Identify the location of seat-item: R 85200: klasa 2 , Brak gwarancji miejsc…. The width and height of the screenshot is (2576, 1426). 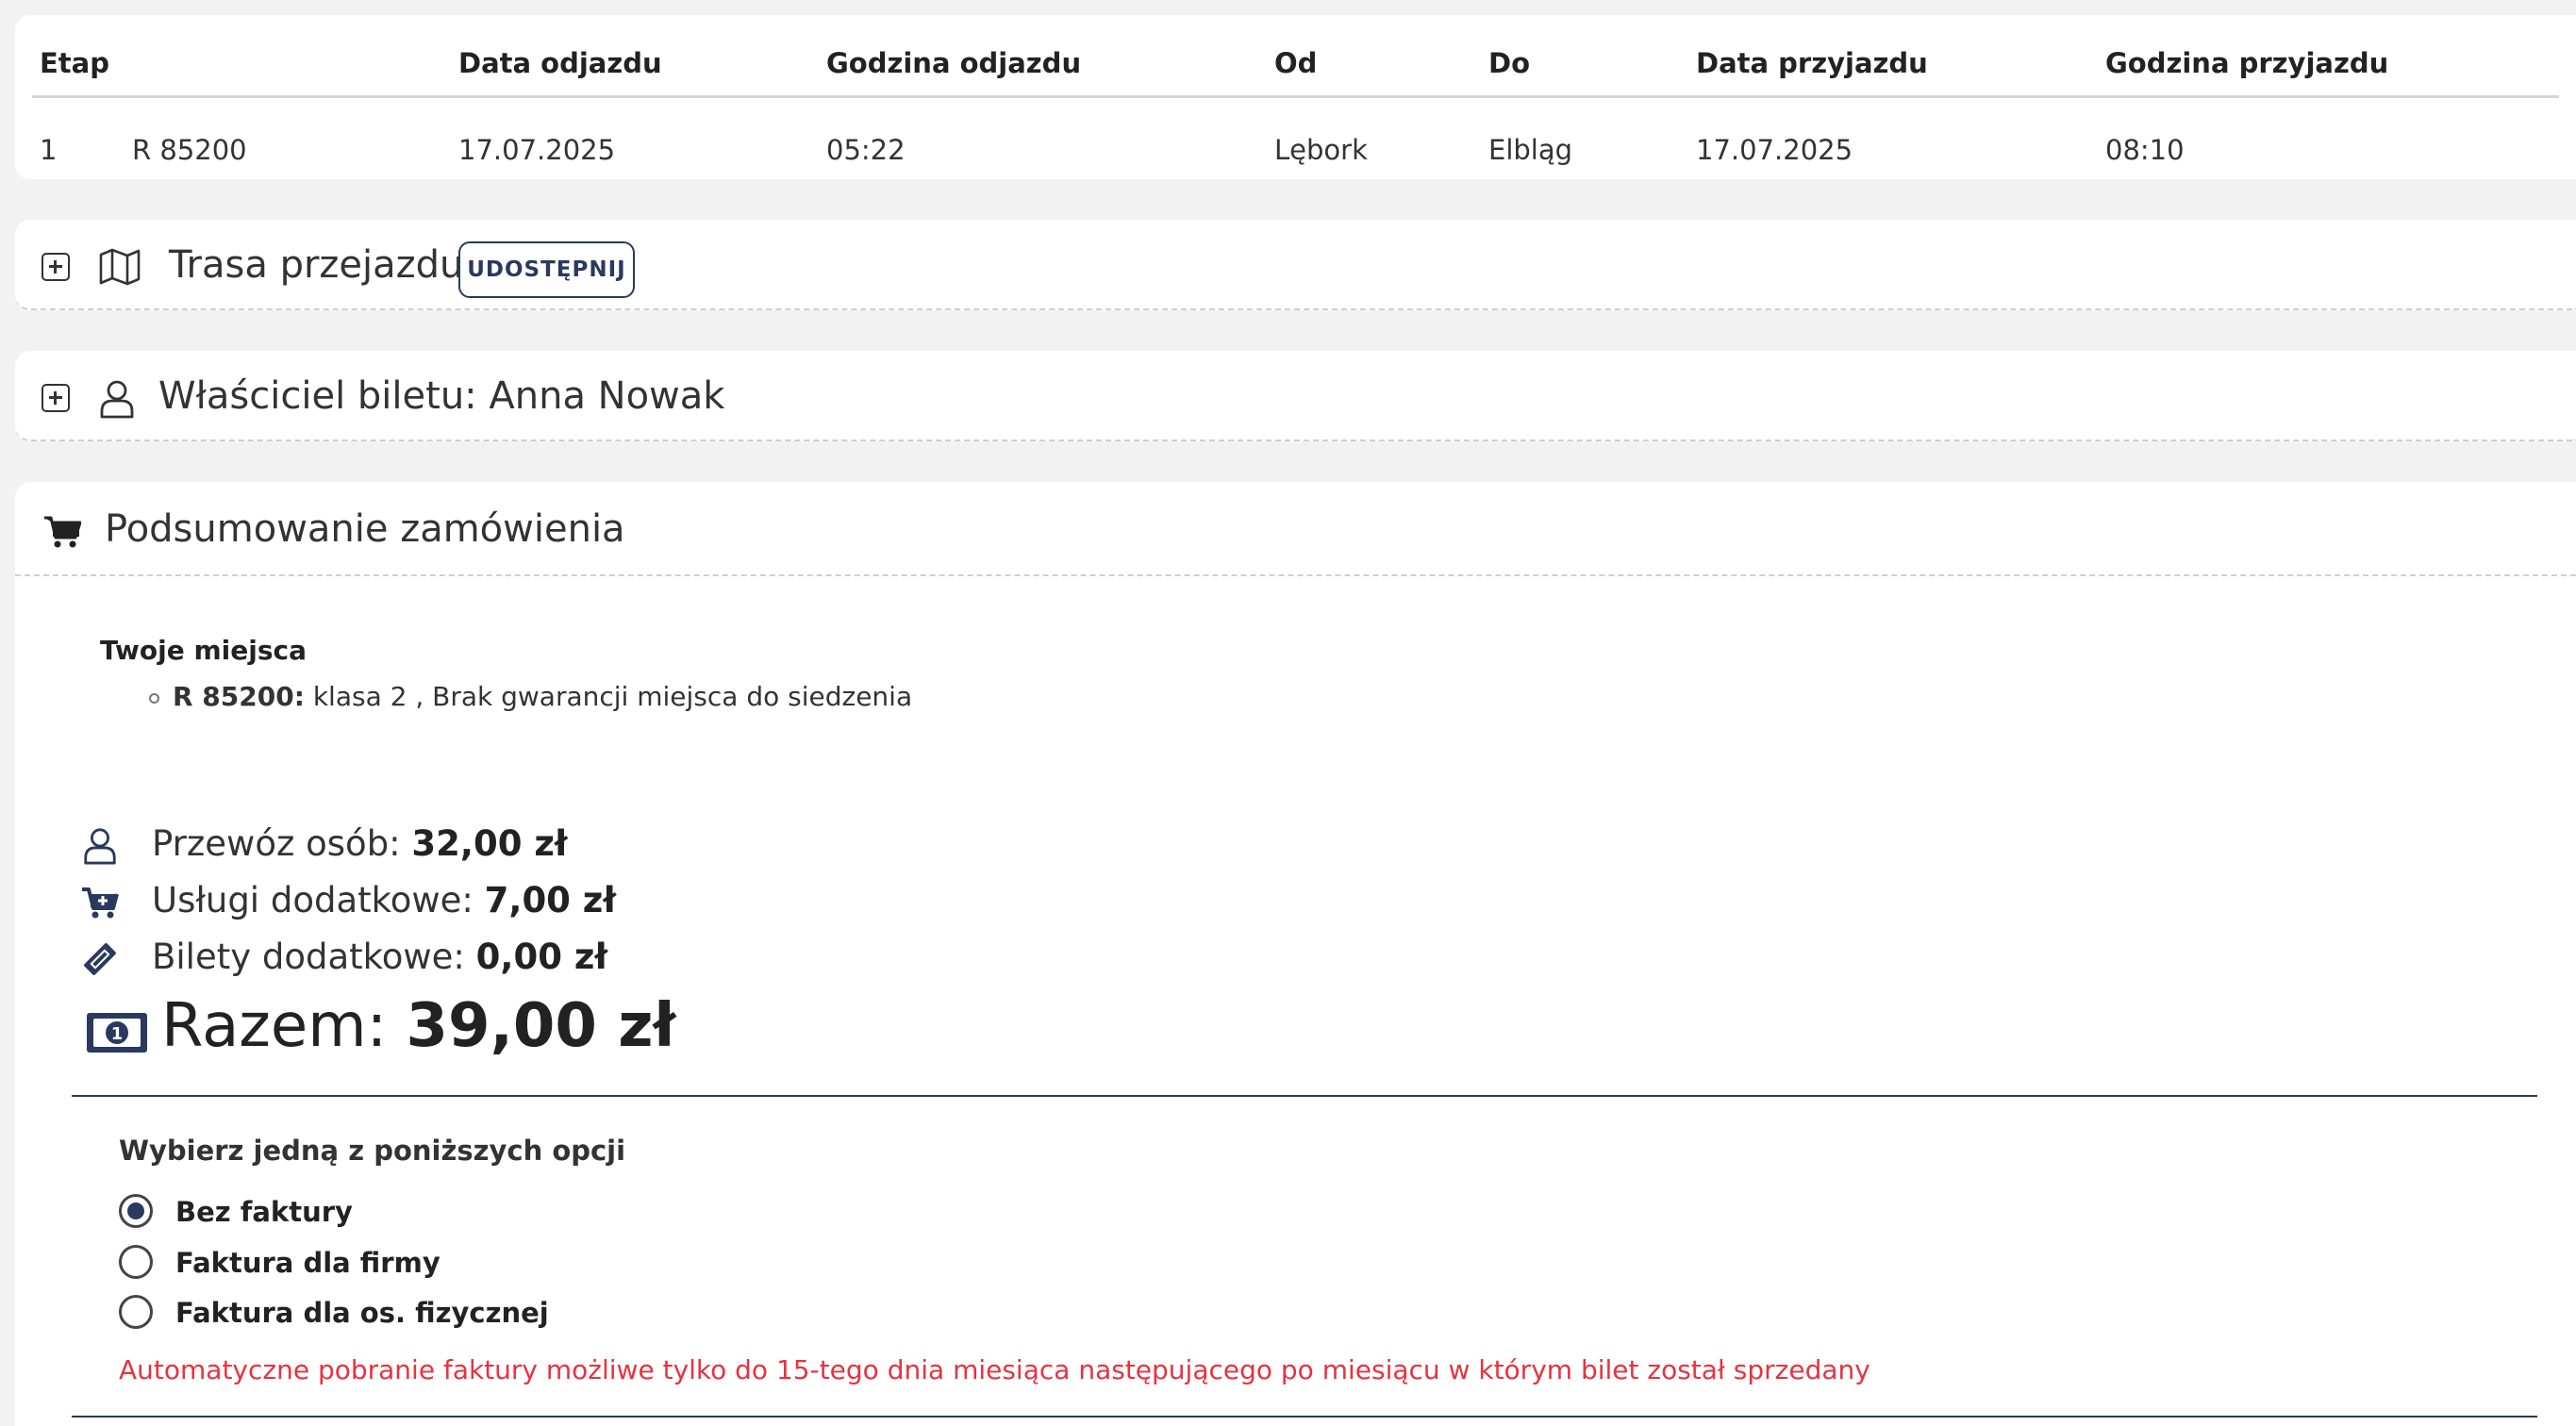
(530, 696).